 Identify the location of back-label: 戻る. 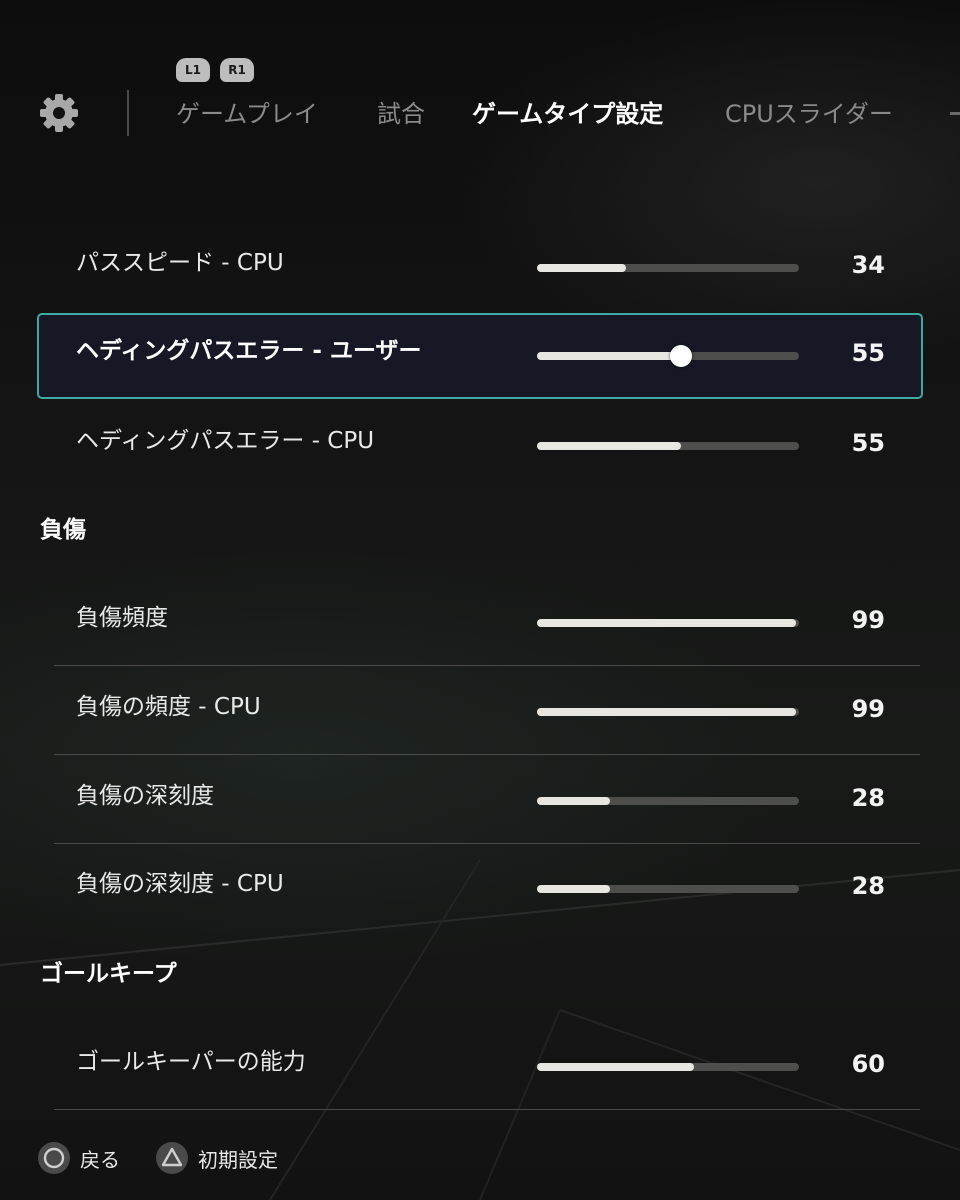
(100, 1159).